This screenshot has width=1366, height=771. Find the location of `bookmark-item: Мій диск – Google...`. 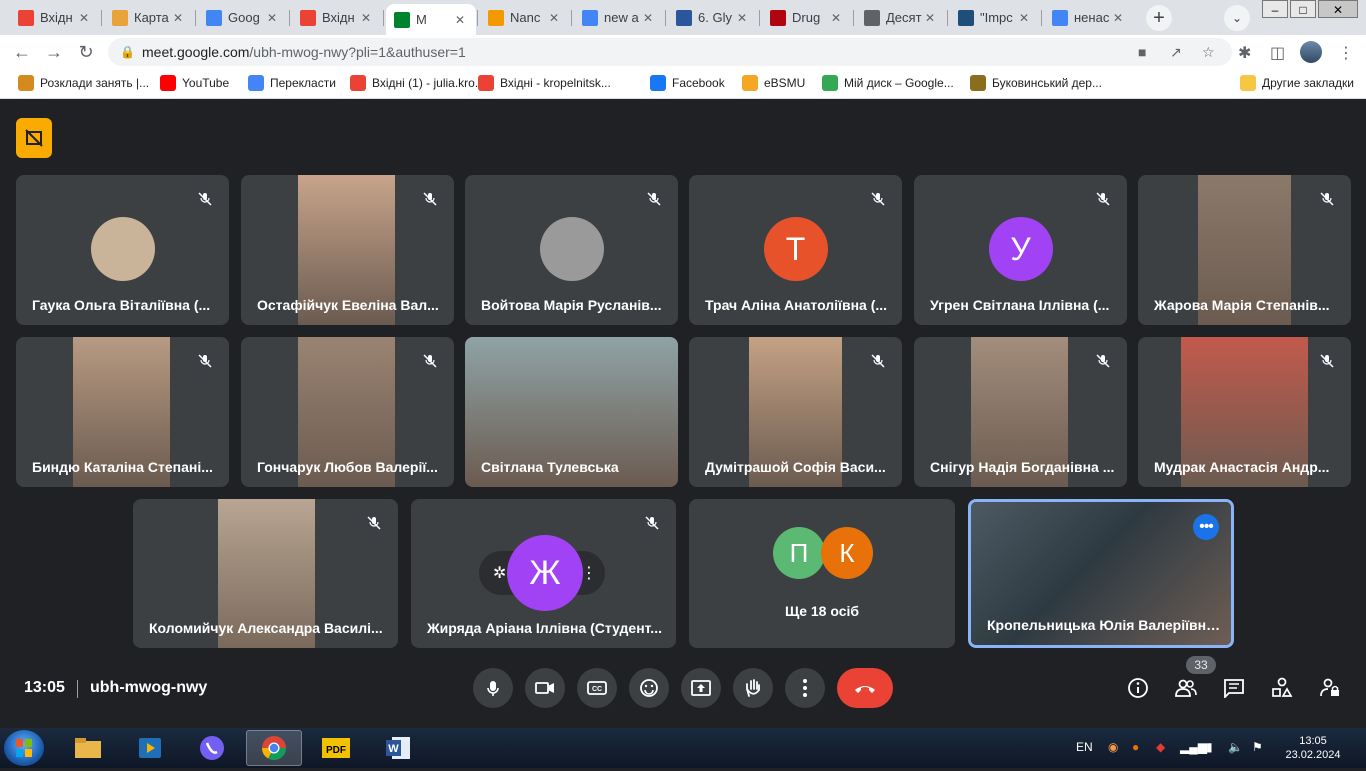

bookmark-item: Мій диск – Google... is located at coordinates (888, 83).